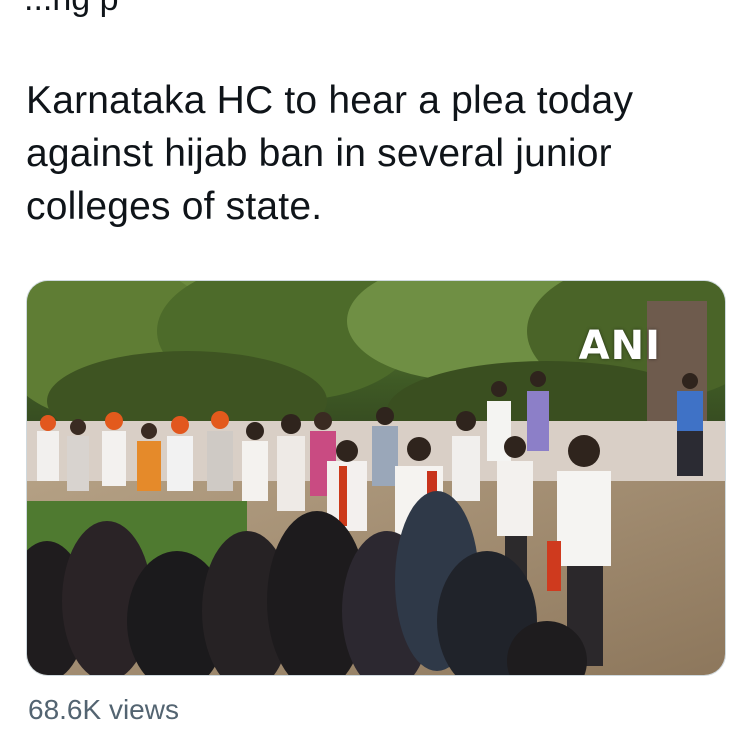 The width and height of the screenshot is (750, 742). I want to click on view-count: 68.6K views, so click(103, 709).